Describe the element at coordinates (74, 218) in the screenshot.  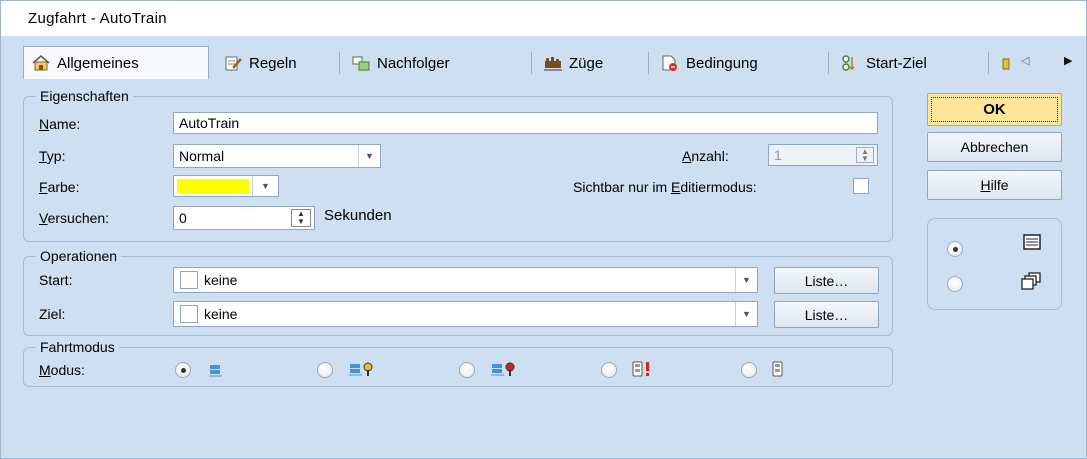
I see `versuchen-label: Versuchen:` at that location.